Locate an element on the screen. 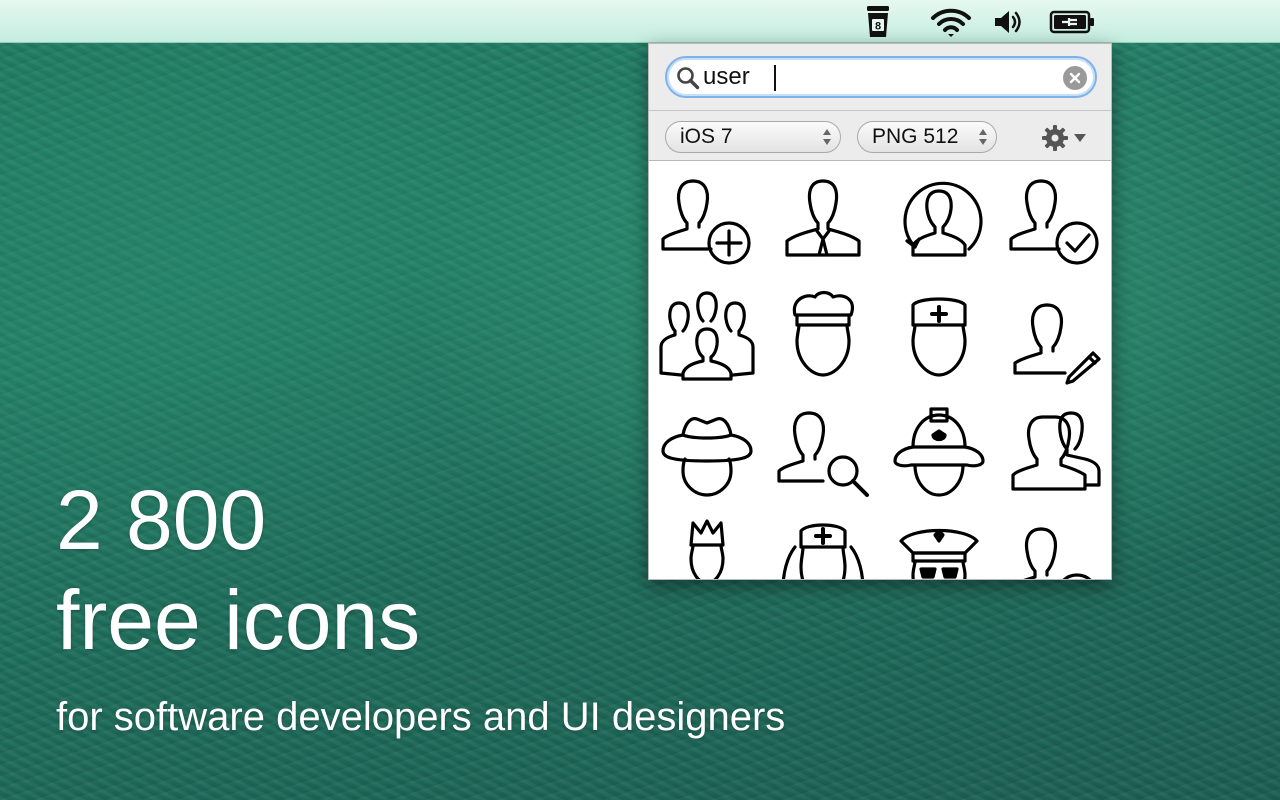 The height and width of the screenshot is (800, 1280). settings-menu-button is located at coordinates (1064, 138).